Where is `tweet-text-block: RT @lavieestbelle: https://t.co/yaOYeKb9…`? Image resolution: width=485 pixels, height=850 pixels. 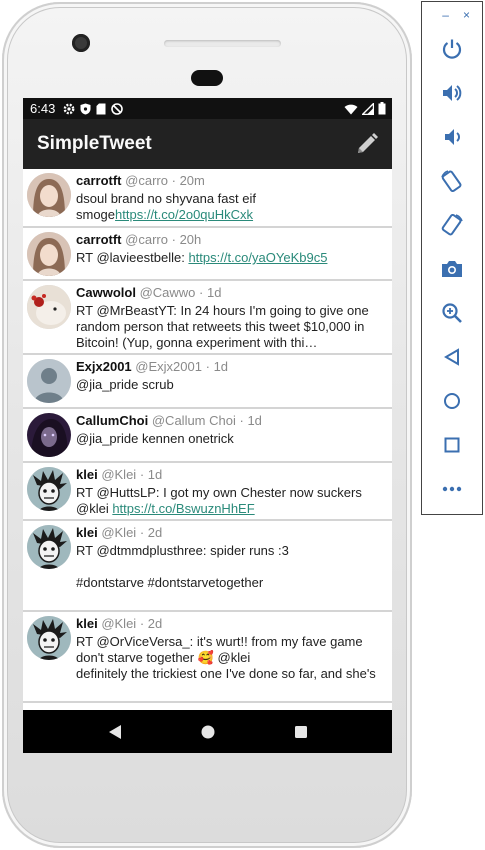 tweet-text-block: RT @lavieestbelle: https://t.co/yaOYeKb9… is located at coordinates (232, 258).